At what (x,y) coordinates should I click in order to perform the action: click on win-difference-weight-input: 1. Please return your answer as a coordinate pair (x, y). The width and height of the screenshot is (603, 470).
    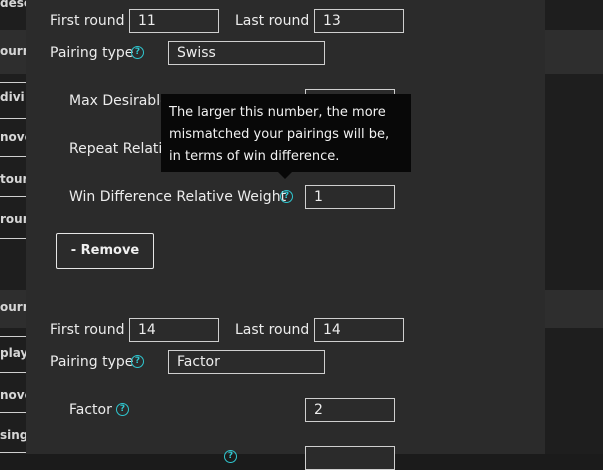
    Looking at the image, I should click on (350, 197).